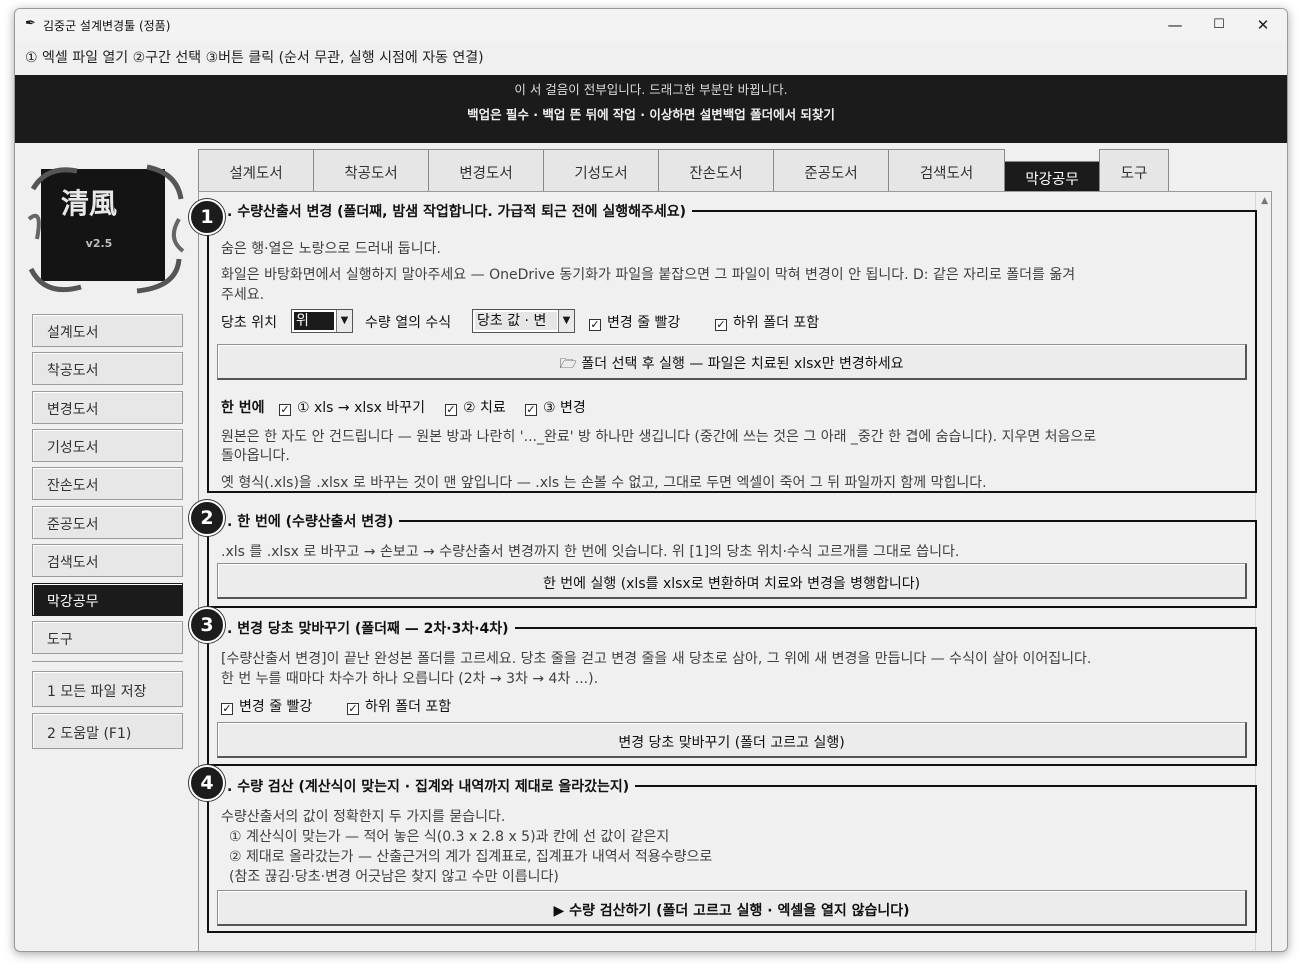  I want to click on sidebar-item-start: 착공도서, so click(107, 368).